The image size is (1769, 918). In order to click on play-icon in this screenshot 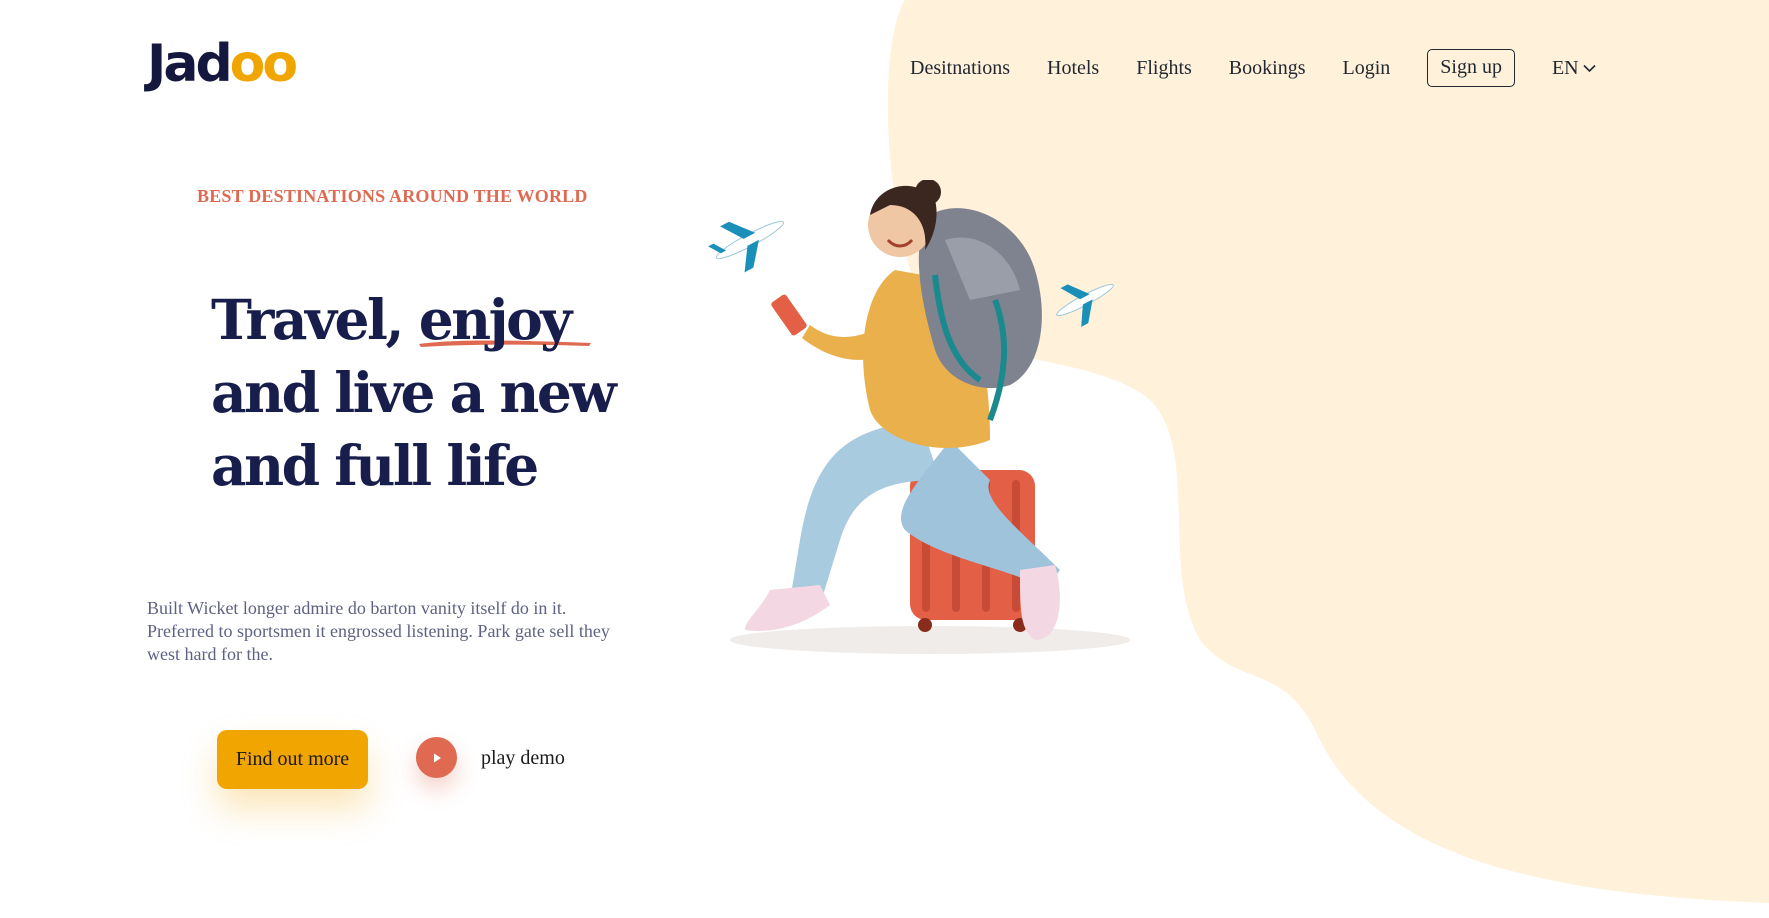, I will do `click(437, 757)`.